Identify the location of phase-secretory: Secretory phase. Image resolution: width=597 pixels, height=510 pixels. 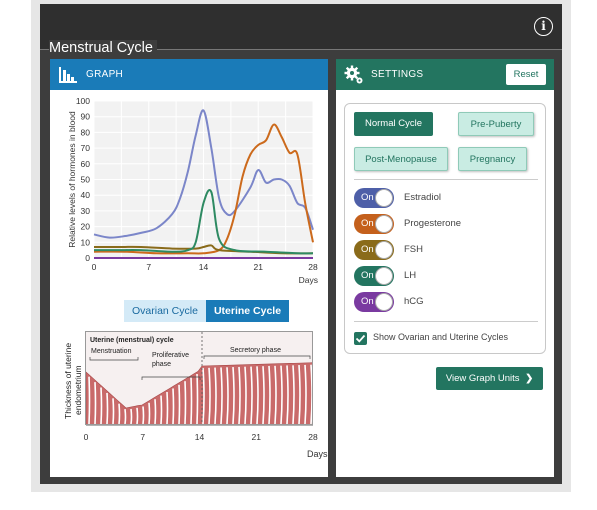
(255, 350).